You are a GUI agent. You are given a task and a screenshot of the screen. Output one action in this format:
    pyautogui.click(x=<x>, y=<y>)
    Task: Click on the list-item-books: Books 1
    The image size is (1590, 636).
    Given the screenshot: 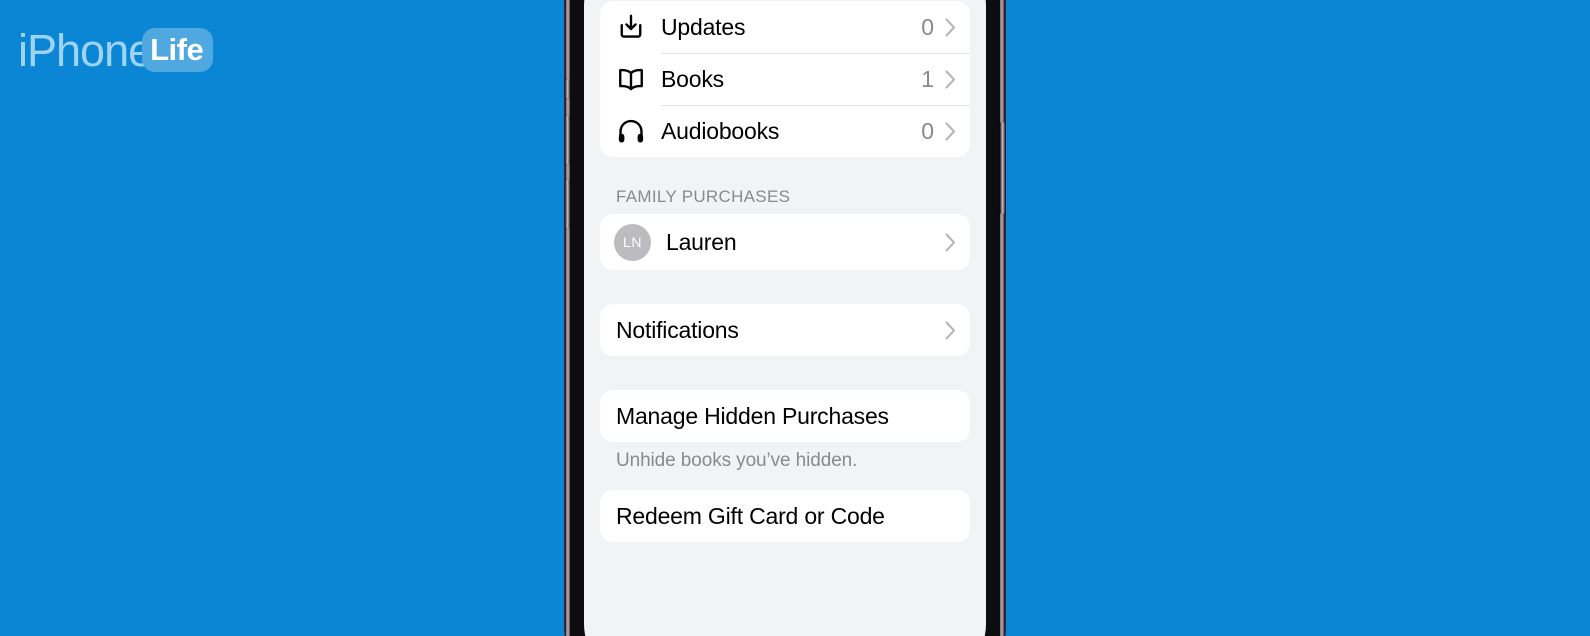 What is the action you would take?
    pyautogui.click(x=785, y=79)
    